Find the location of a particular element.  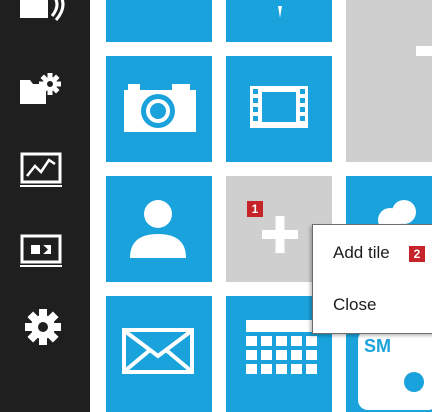

placeholder-tile-large is located at coordinates (389, 81).